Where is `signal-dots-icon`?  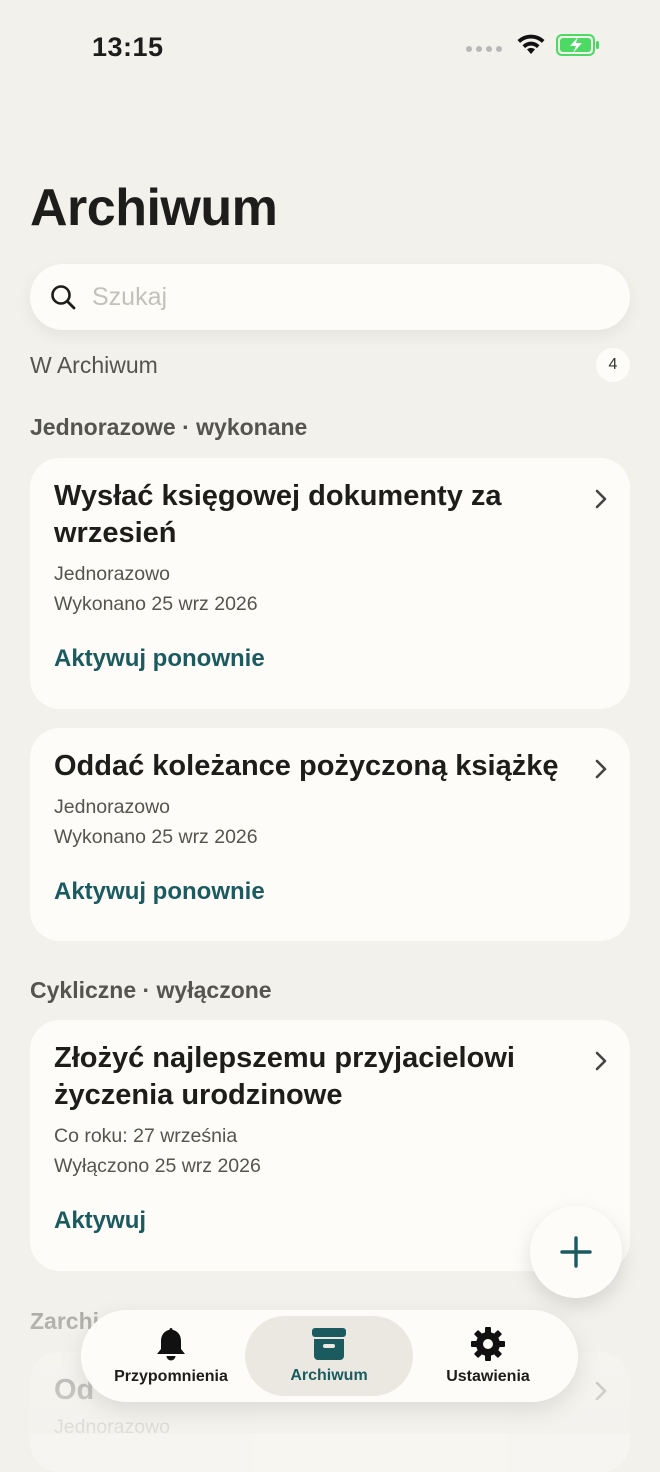
signal-dots-icon is located at coordinates (484, 49).